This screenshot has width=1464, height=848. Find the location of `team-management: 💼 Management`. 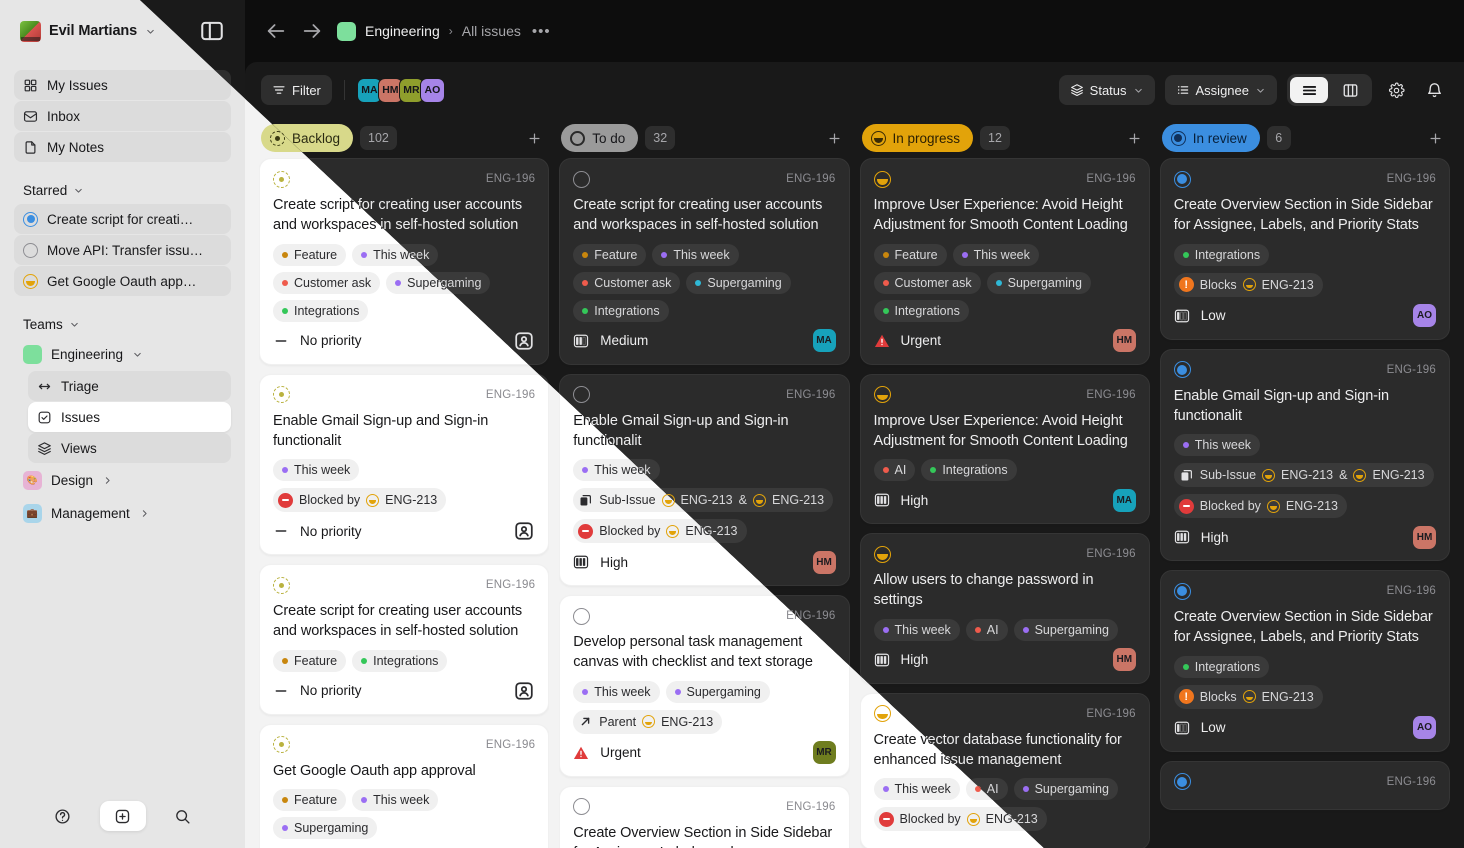

team-management: 💼 Management is located at coordinates (122, 513).